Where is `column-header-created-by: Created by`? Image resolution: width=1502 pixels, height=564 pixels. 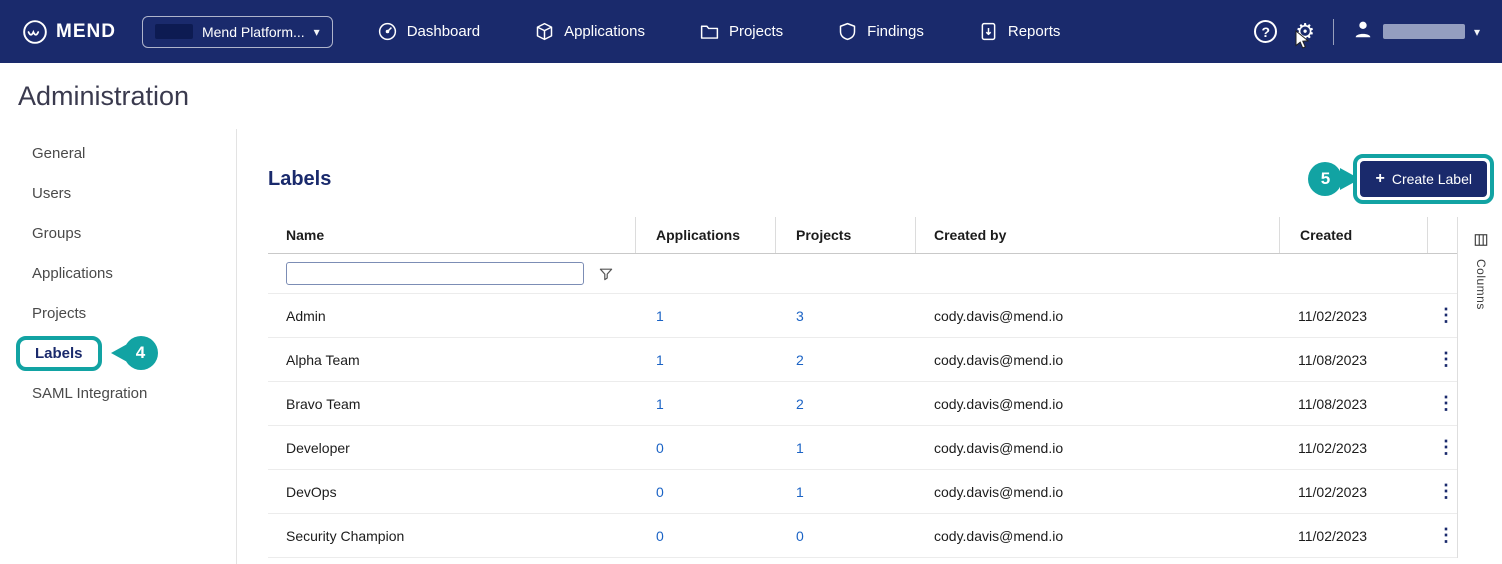
column-header-created-by: Created by is located at coordinates (1098, 235).